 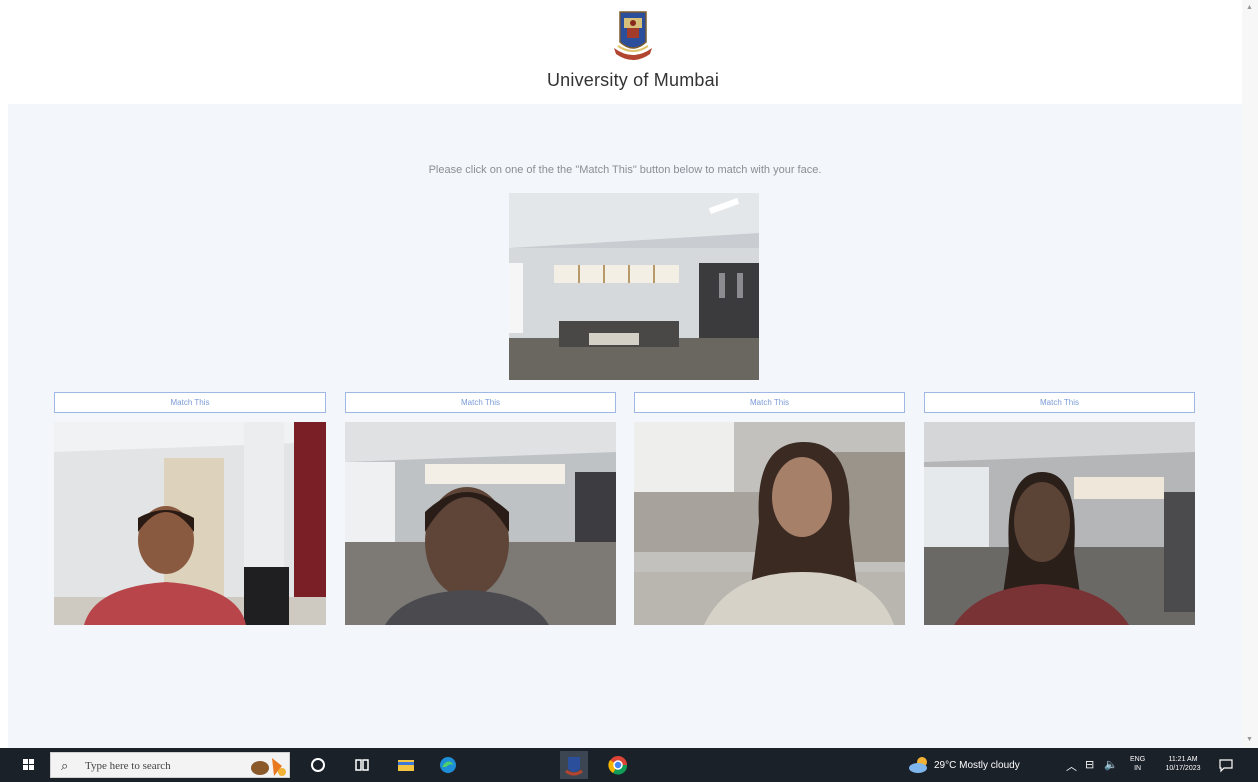 What do you see at coordinates (618, 765) in the screenshot?
I see `chrome-browser-icon` at bounding box center [618, 765].